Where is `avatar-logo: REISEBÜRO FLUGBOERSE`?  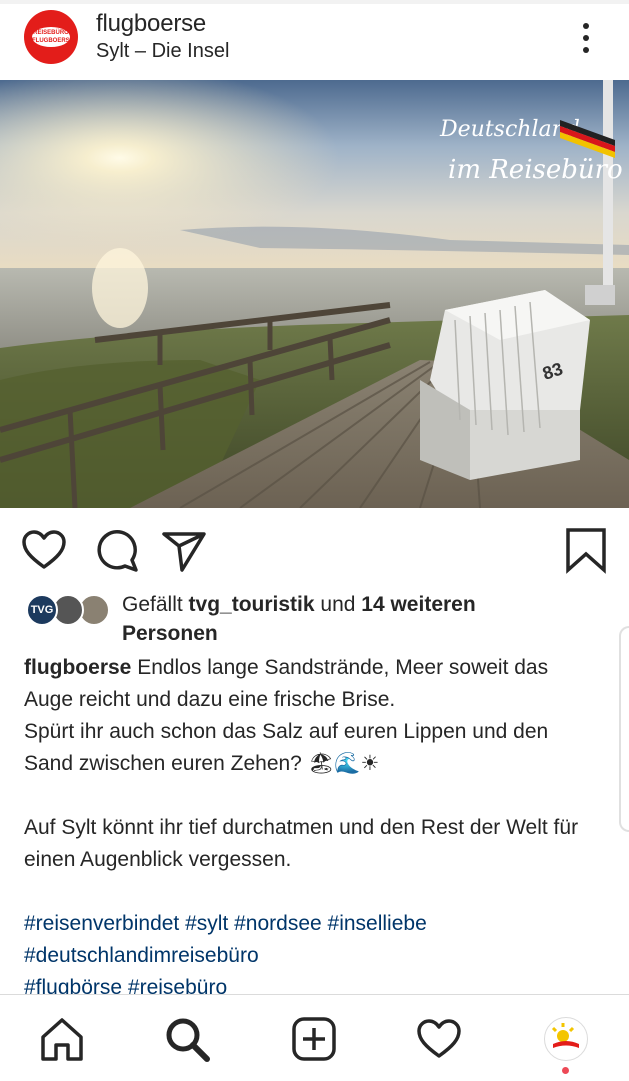 avatar-logo: REISEBÜRO FLUGBOERSE is located at coordinates (53, 37).